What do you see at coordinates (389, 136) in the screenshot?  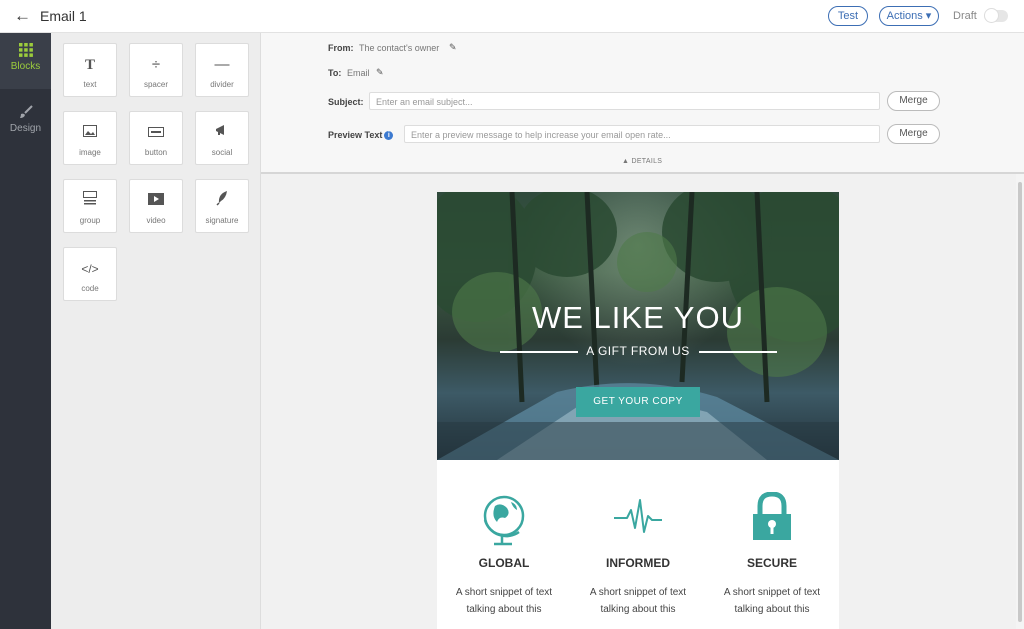 I see `info-icon: i` at bounding box center [389, 136].